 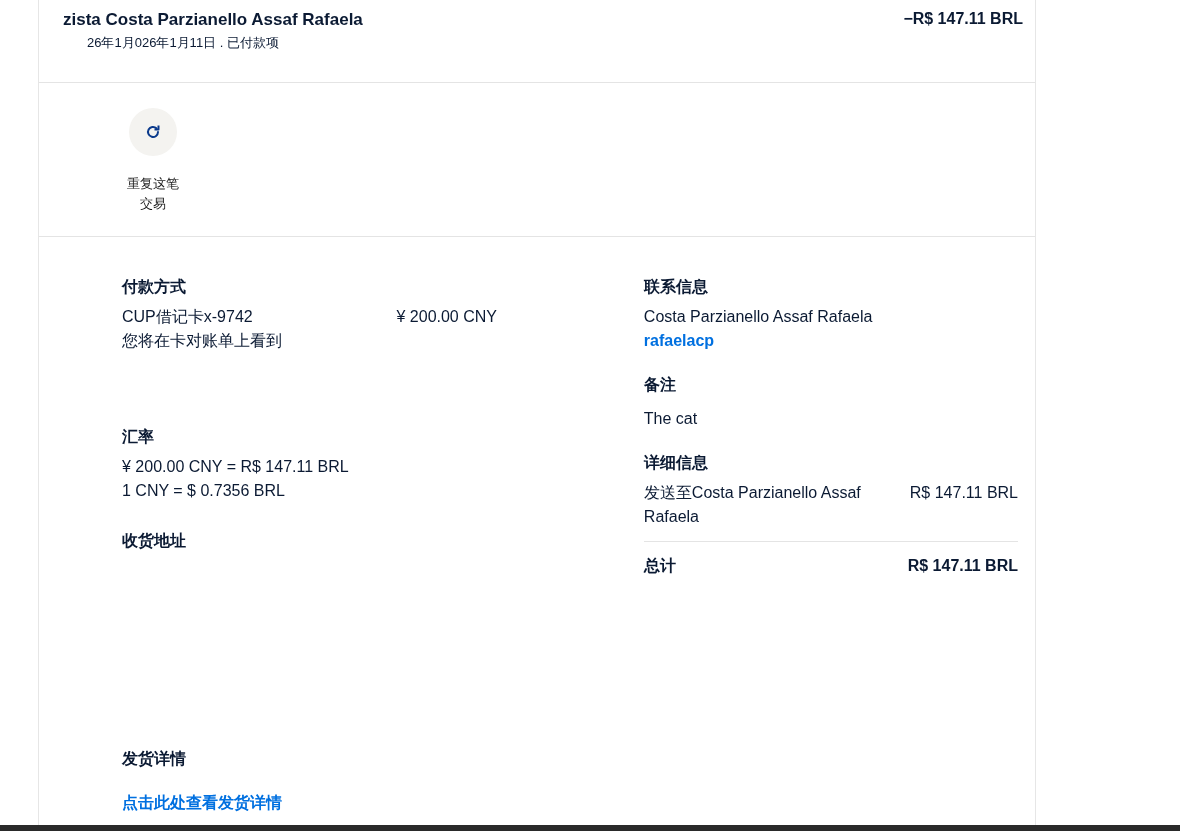 I want to click on total-label: 总计, so click(x=659, y=566).